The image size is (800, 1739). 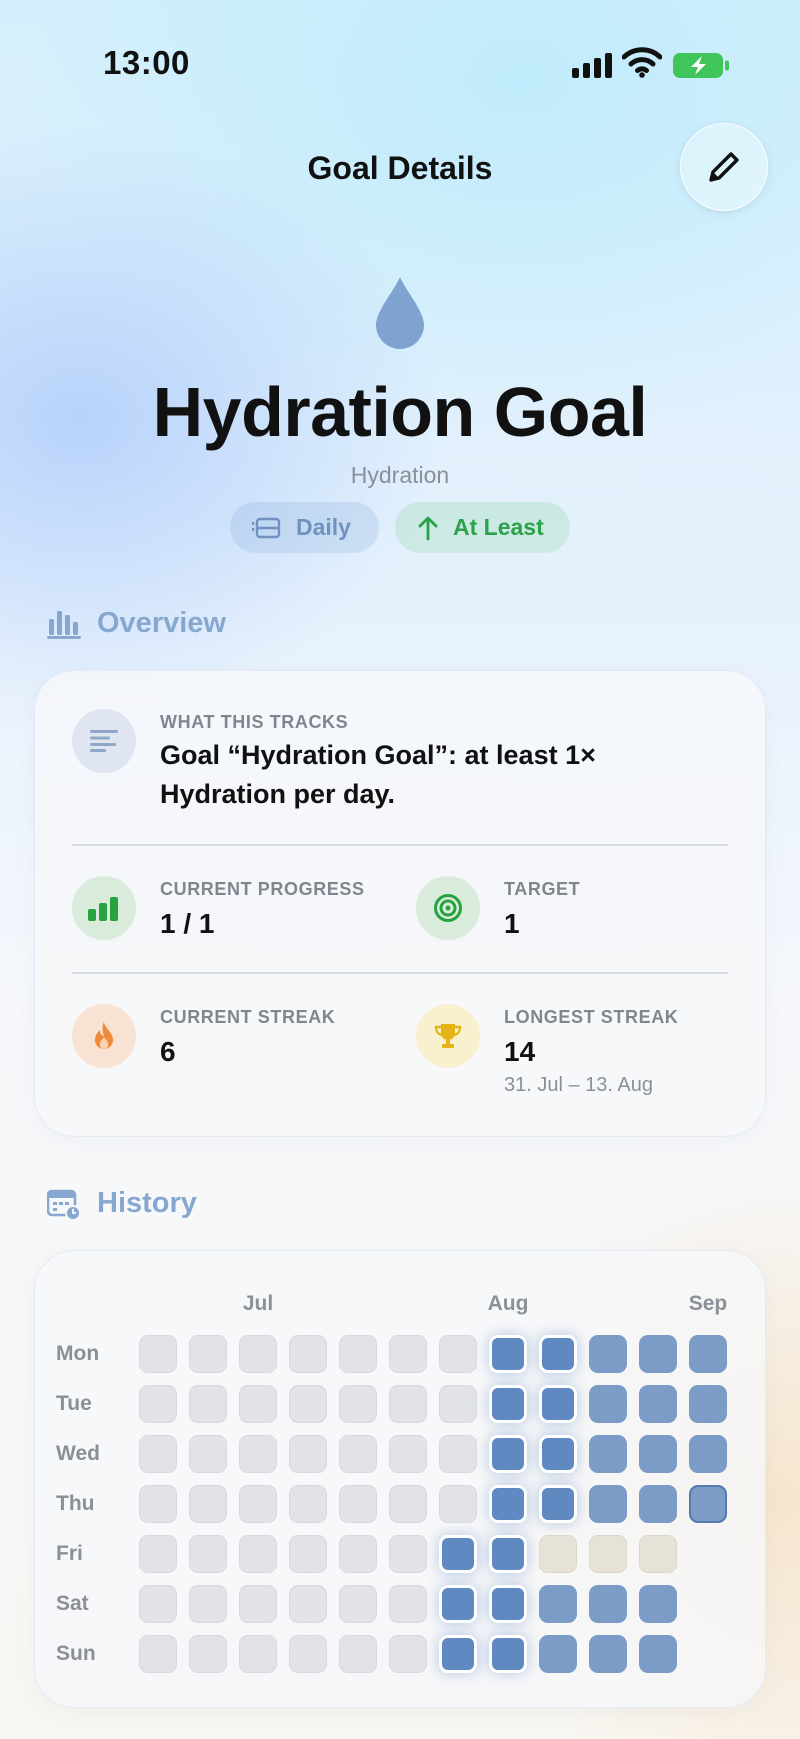 What do you see at coordinates (323, 527) in the screenshot?
I see `frequency-label: Daily` at bounding box center [323, 527].